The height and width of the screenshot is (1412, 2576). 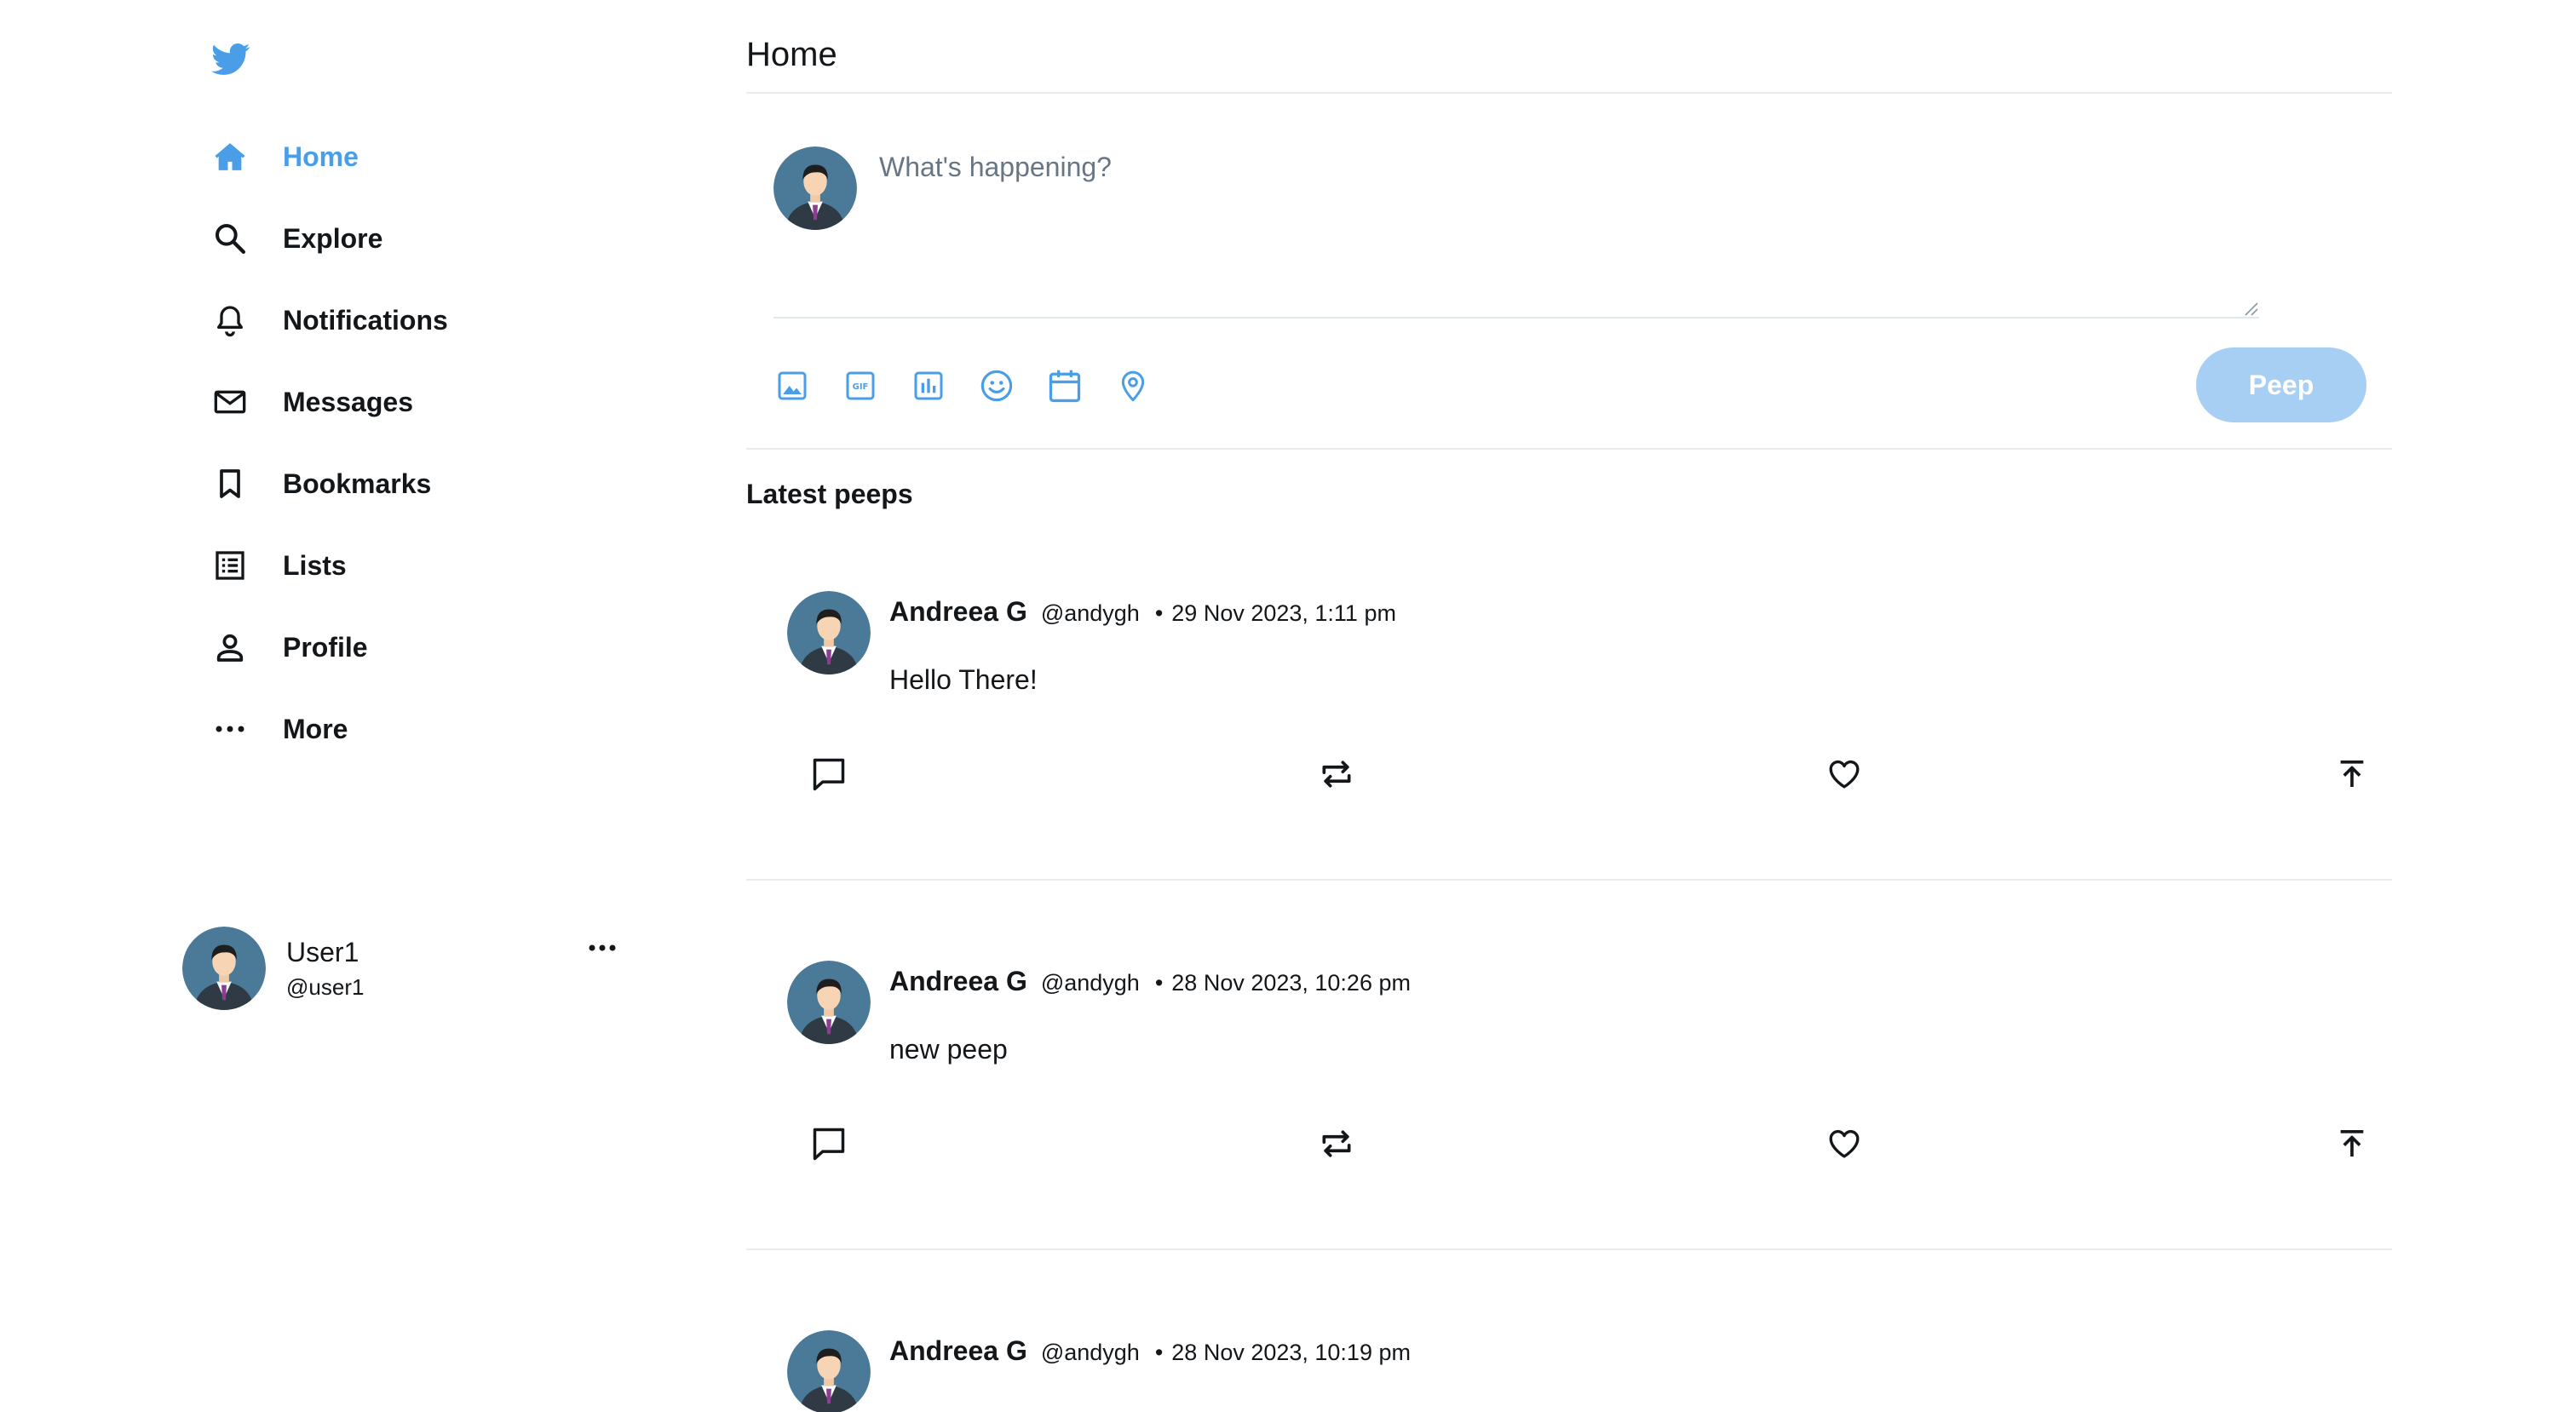 I want to click on sidebar-item-label: Home, so click(x=321, y=156).